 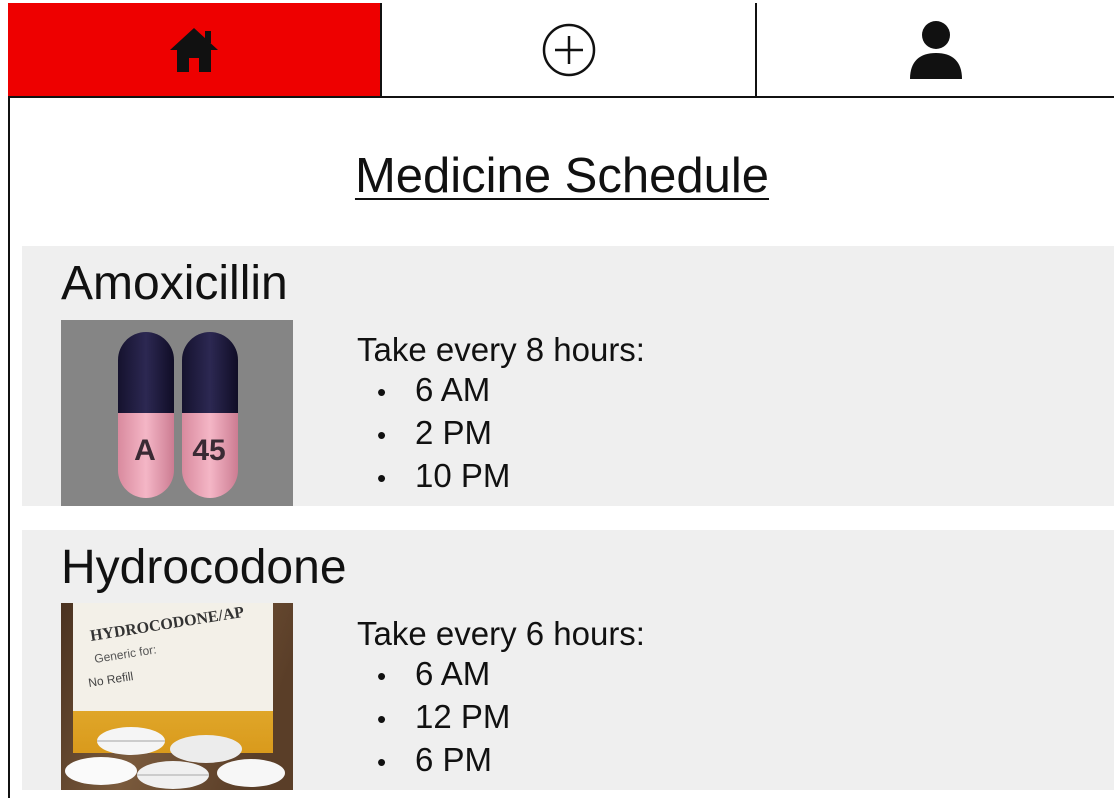 I want to click on capsule-image: A 45, so click(x=178, y=415).